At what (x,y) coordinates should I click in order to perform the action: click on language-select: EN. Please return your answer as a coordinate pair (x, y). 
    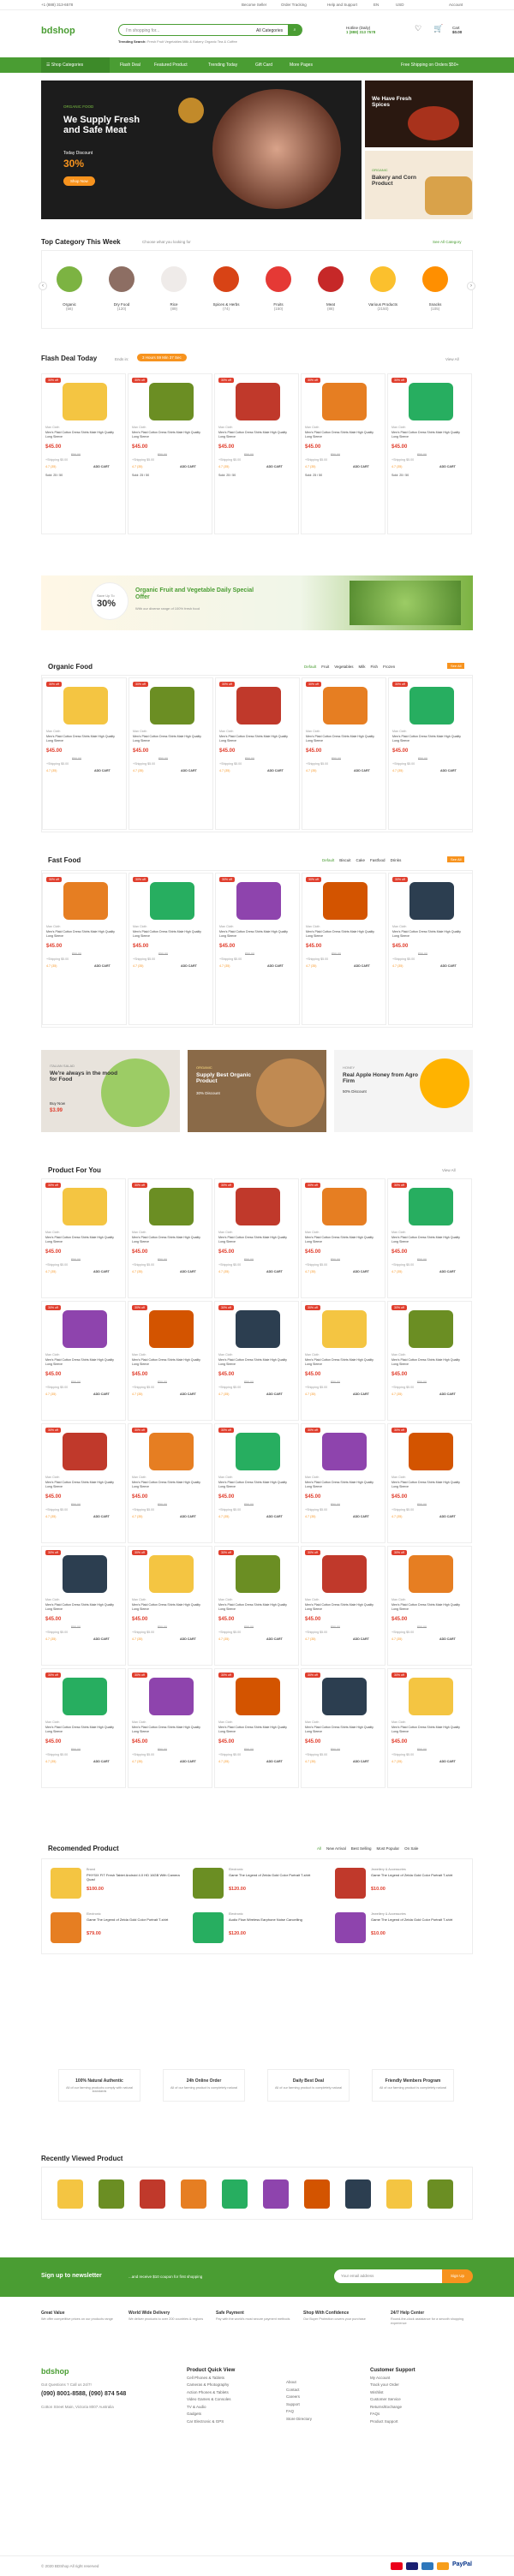
    Looking at the image, I should click on (377, 5).